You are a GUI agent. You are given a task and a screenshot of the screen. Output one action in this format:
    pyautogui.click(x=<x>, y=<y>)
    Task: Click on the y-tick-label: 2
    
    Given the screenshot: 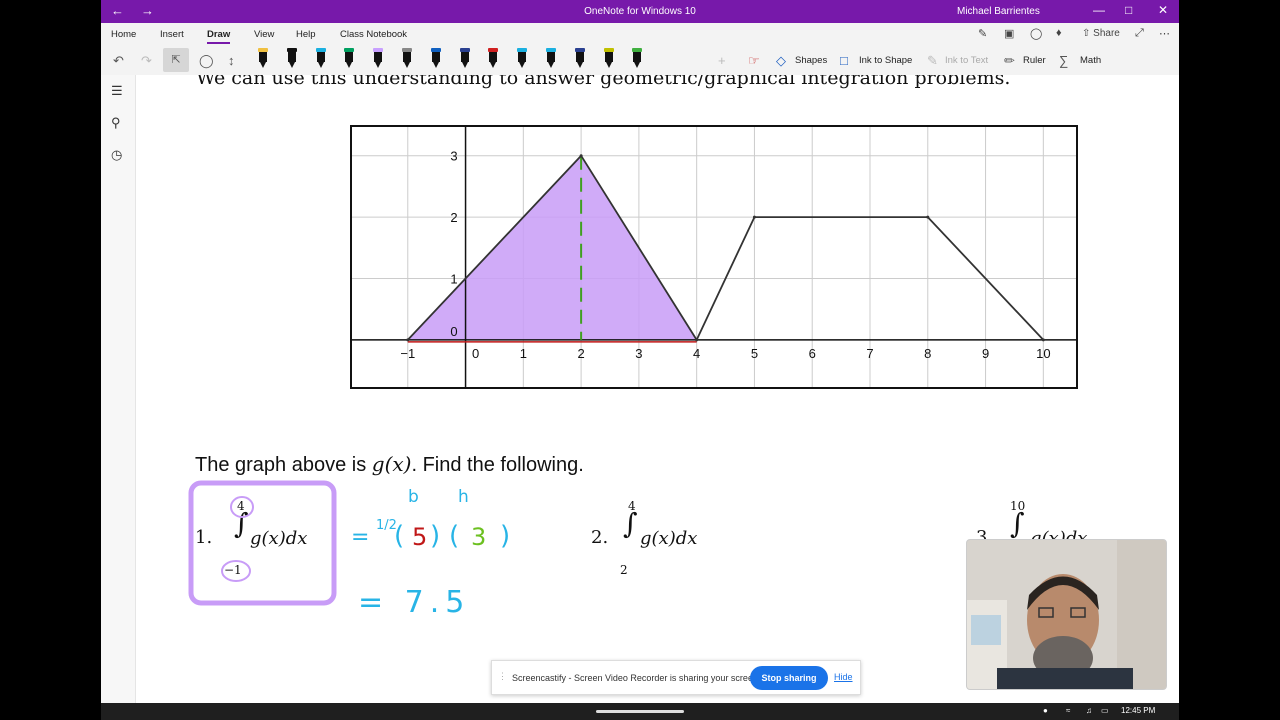 What is the action you would take?
    pyautogui.click(x=453, y=217)
    